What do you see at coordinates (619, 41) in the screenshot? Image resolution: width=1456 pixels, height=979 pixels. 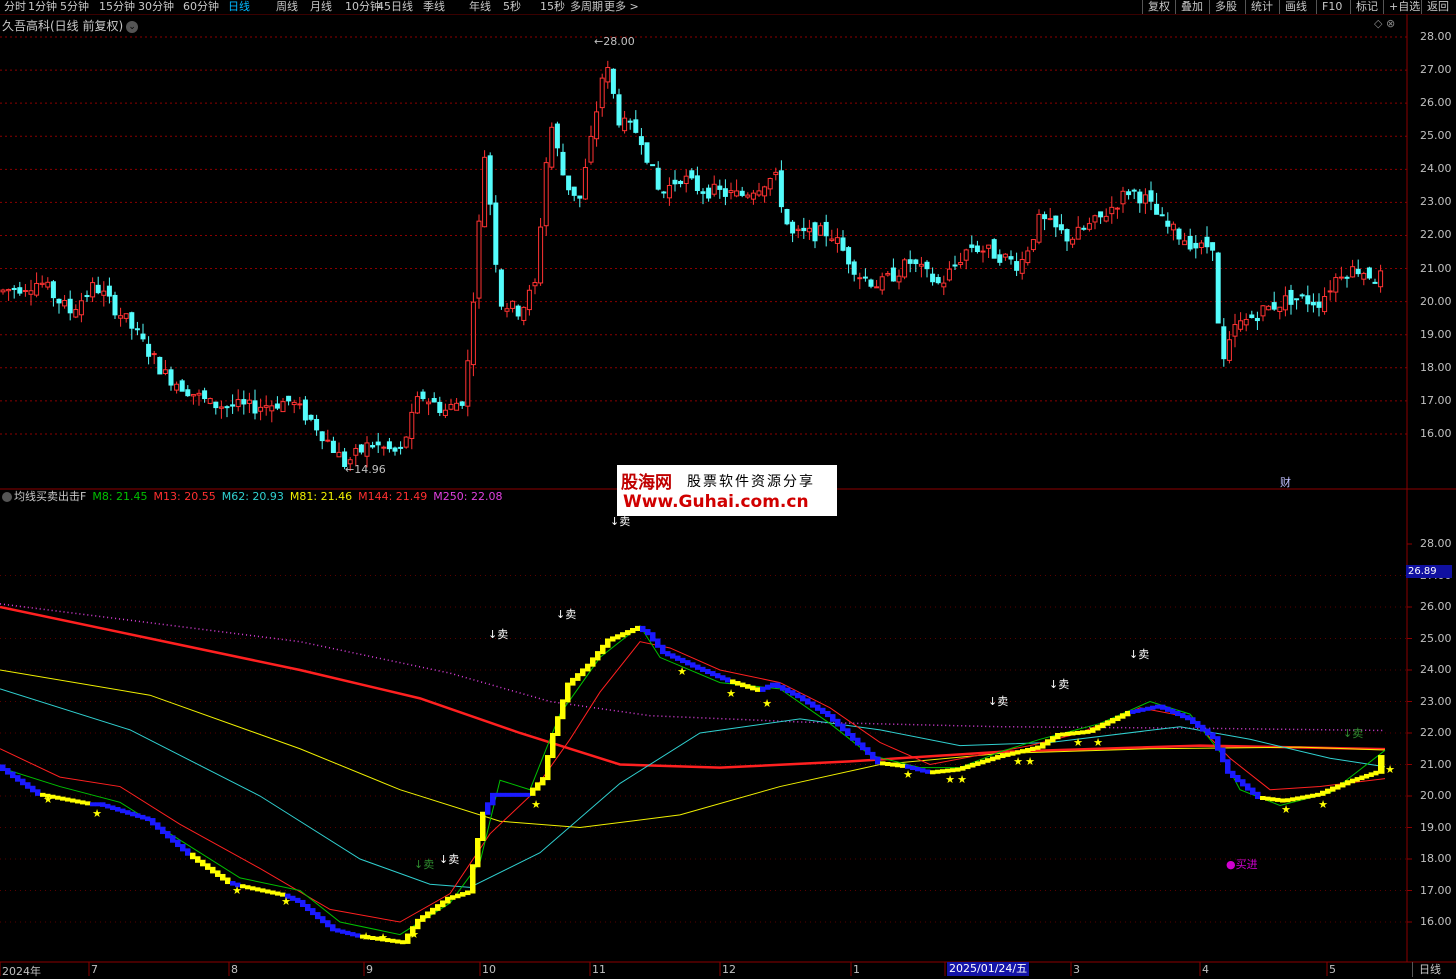 I see `high-price-value: 28.00` at bounding box center [619, 41].